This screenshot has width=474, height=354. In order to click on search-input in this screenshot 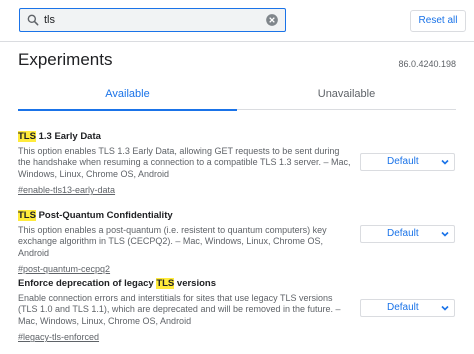, I will do `click(154, 20)`.